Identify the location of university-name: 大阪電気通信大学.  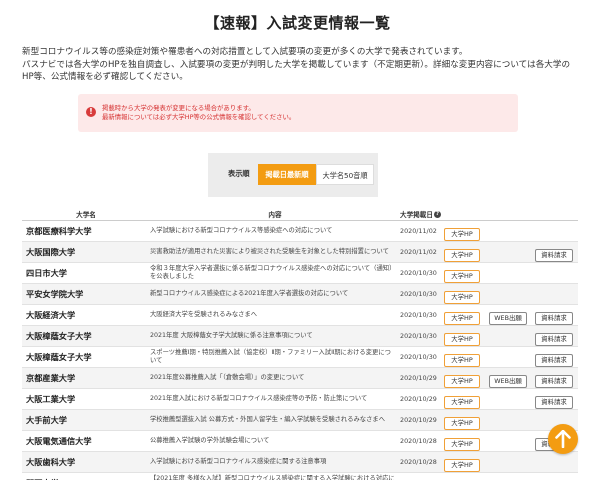
(86, 441).